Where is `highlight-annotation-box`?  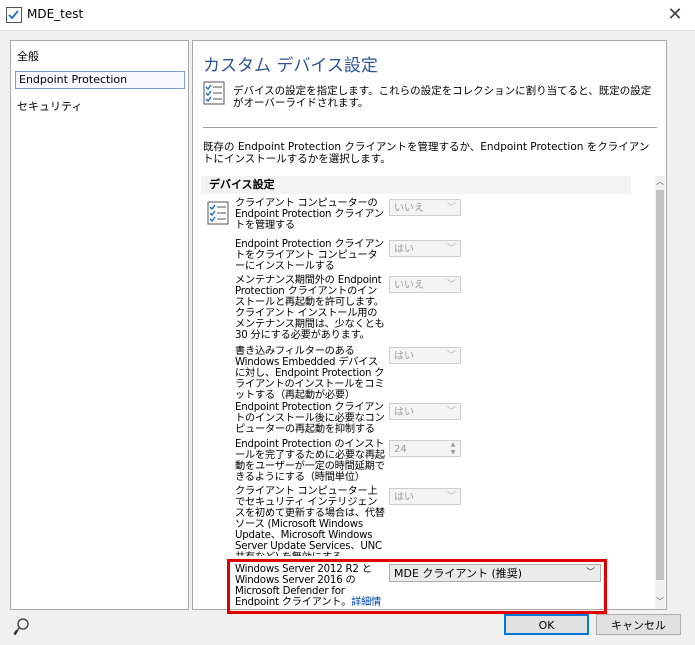
highlight-annotation-box is located at coordinates (417, 586).